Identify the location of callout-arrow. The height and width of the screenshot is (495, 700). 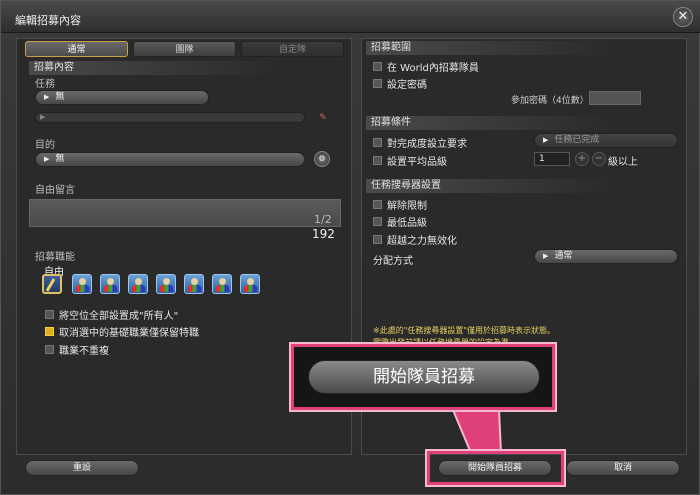
(477, 431).